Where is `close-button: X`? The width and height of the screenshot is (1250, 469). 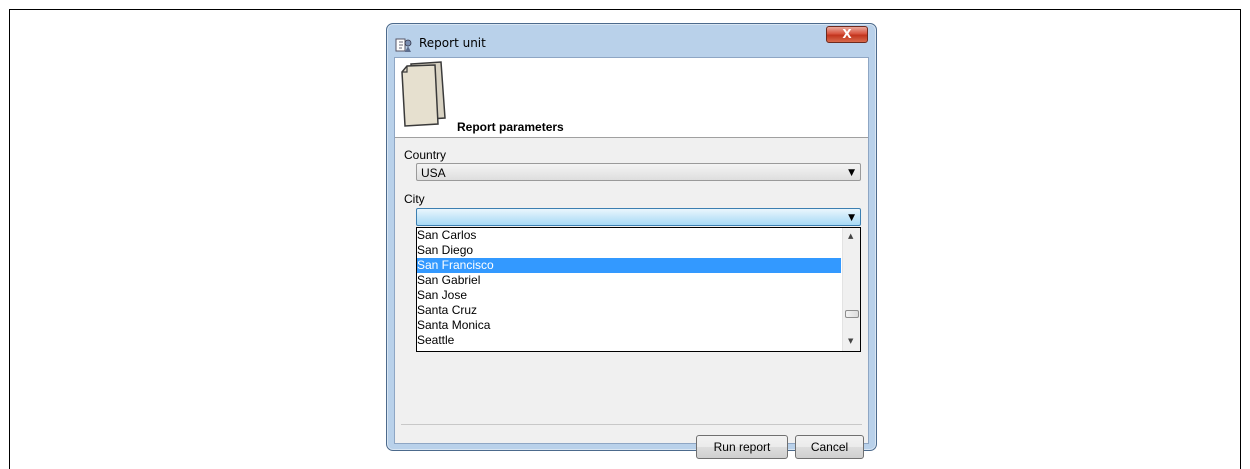
close-button: X is located at coordinates (847, 34).